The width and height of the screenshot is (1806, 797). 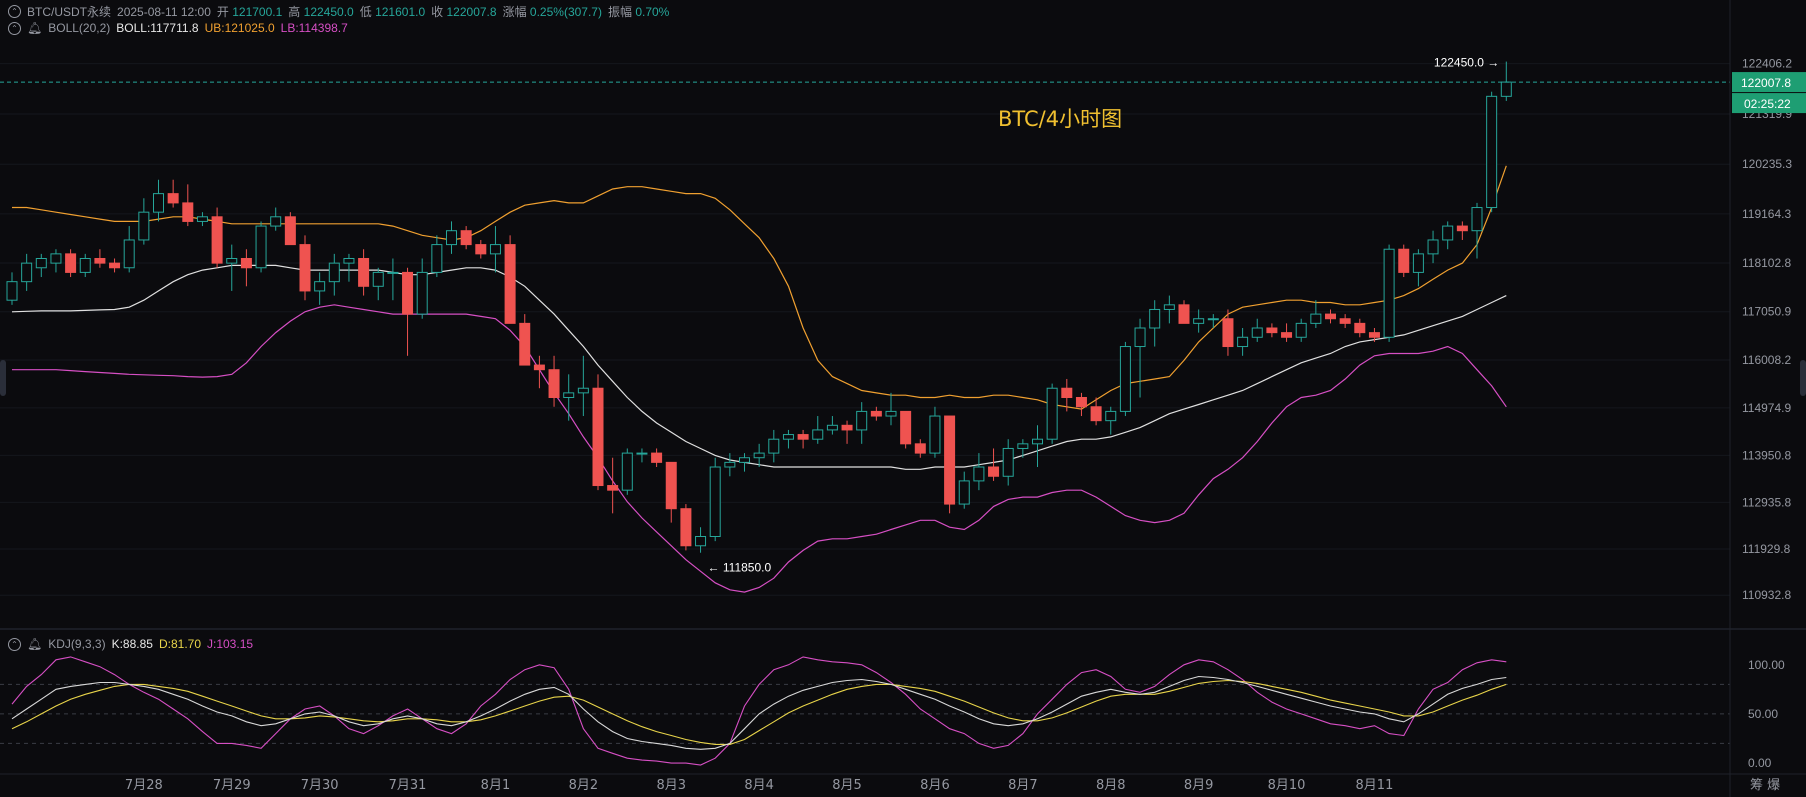 What do you see at coordinates (1466, 63) in the screenshot?
I see `high-price-marker: 122450.0 →` at bounding box center [1466, 63].